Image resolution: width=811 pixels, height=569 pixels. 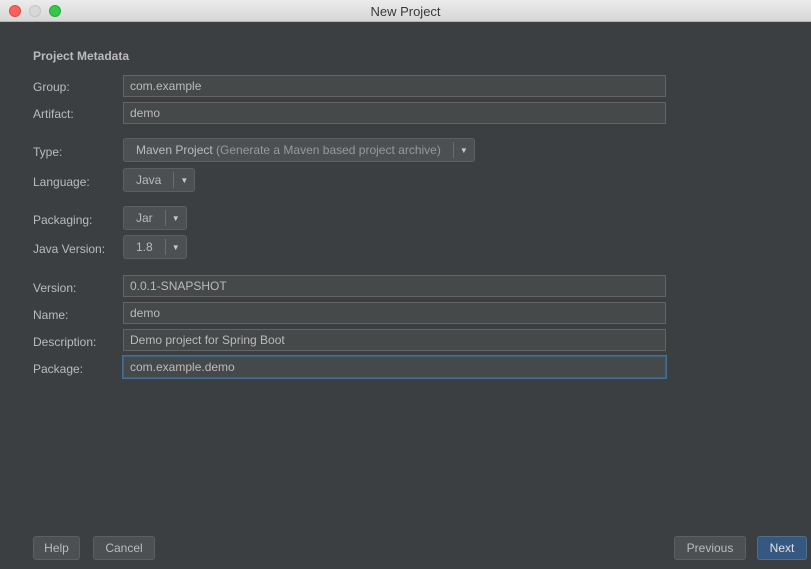 What do you see at coordinates (144, 218) in the screenshot?
I see `packaging-select-value: Jar` at bounding box center [144, 218].